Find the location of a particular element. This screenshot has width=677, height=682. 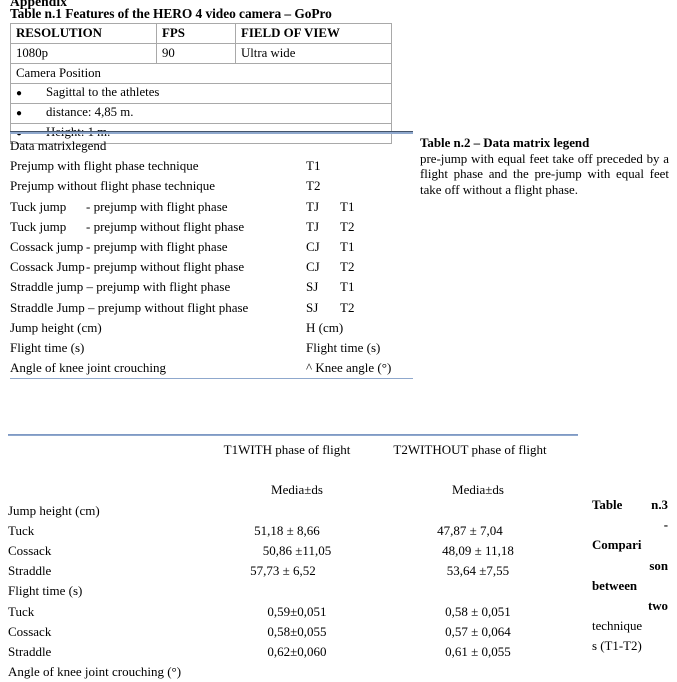

table2-title: Table n.2 – Data matrix legend is located at coordinates (505, 143).